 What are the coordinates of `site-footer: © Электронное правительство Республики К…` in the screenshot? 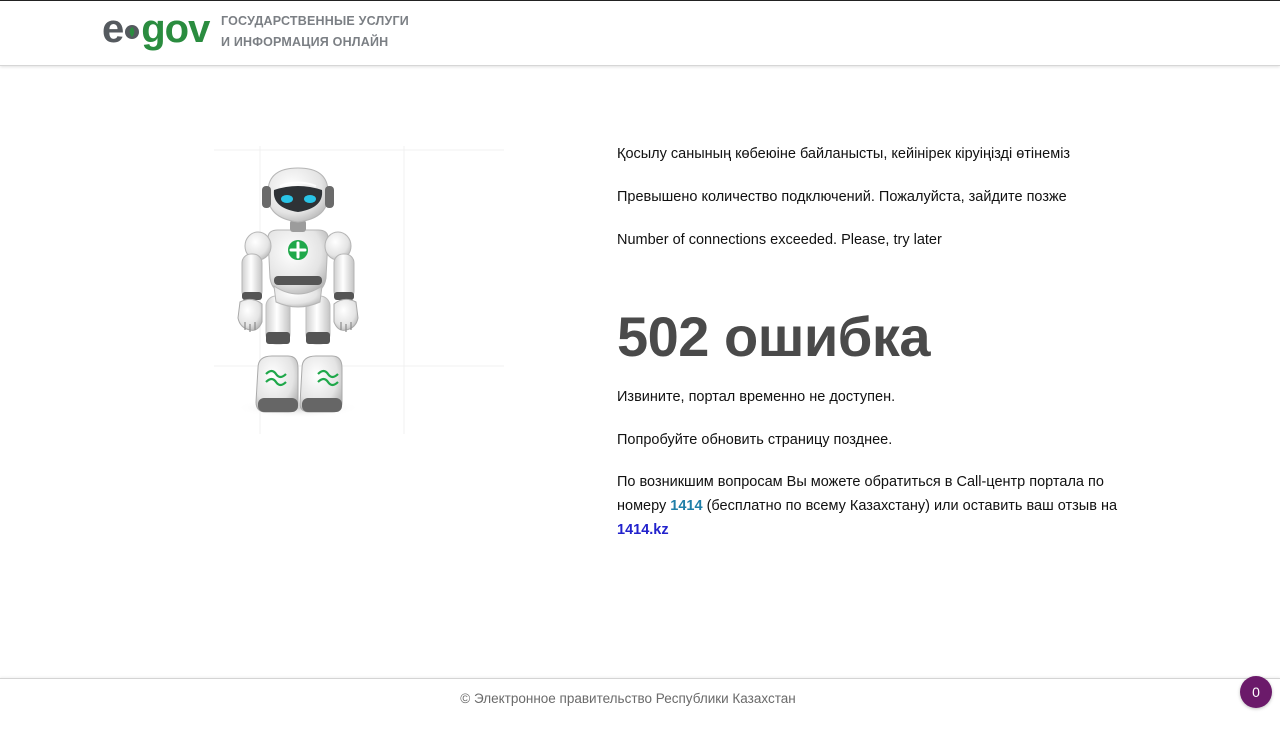 It's located at (640, 706).